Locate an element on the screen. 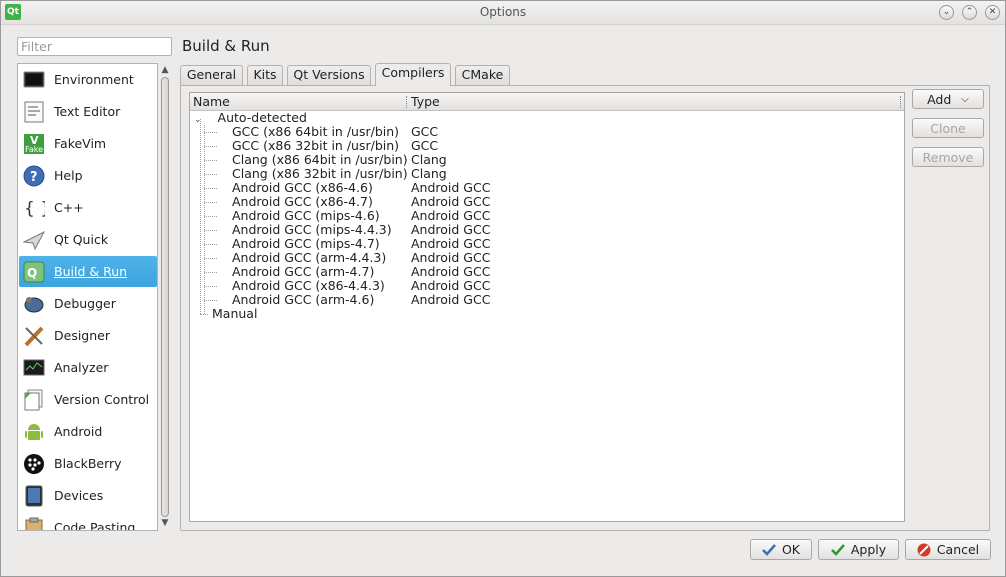  chevron-down-icon: ⌄ is located at coordinates (198, 120).